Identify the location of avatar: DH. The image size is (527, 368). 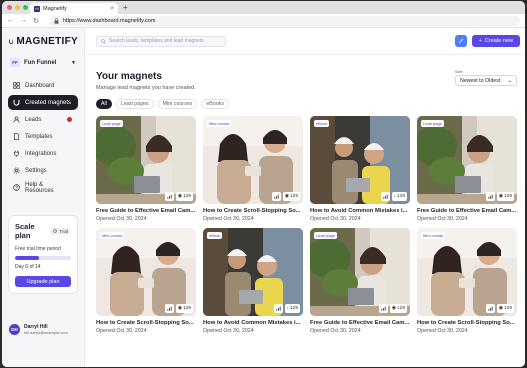
(14, 329).